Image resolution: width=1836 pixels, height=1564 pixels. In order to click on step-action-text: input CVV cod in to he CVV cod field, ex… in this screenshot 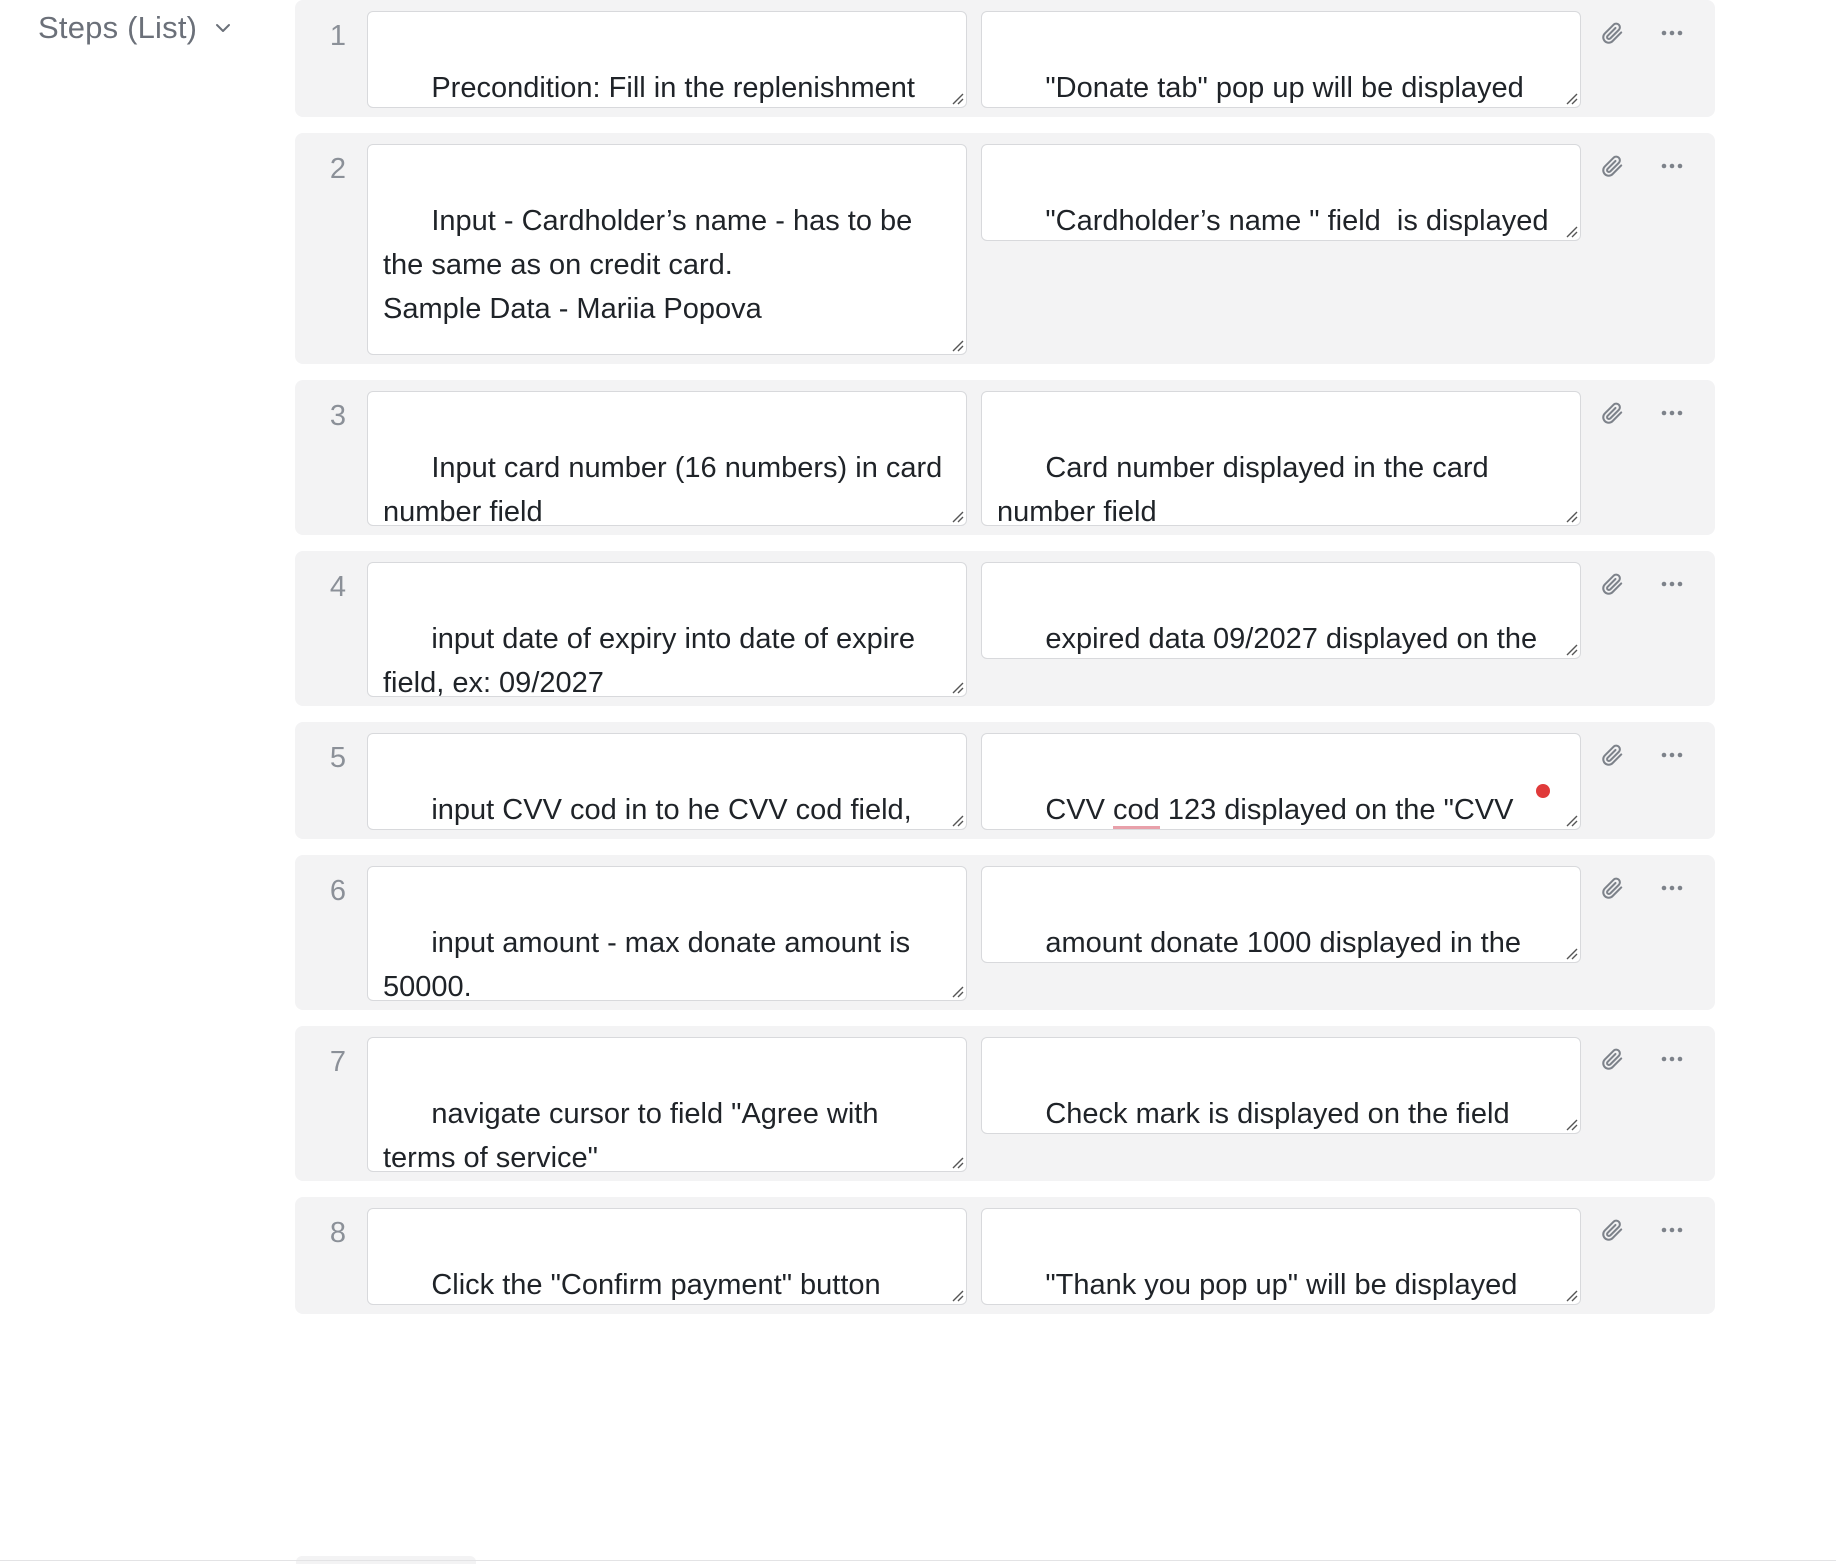, I will do `click(671, 810)`.